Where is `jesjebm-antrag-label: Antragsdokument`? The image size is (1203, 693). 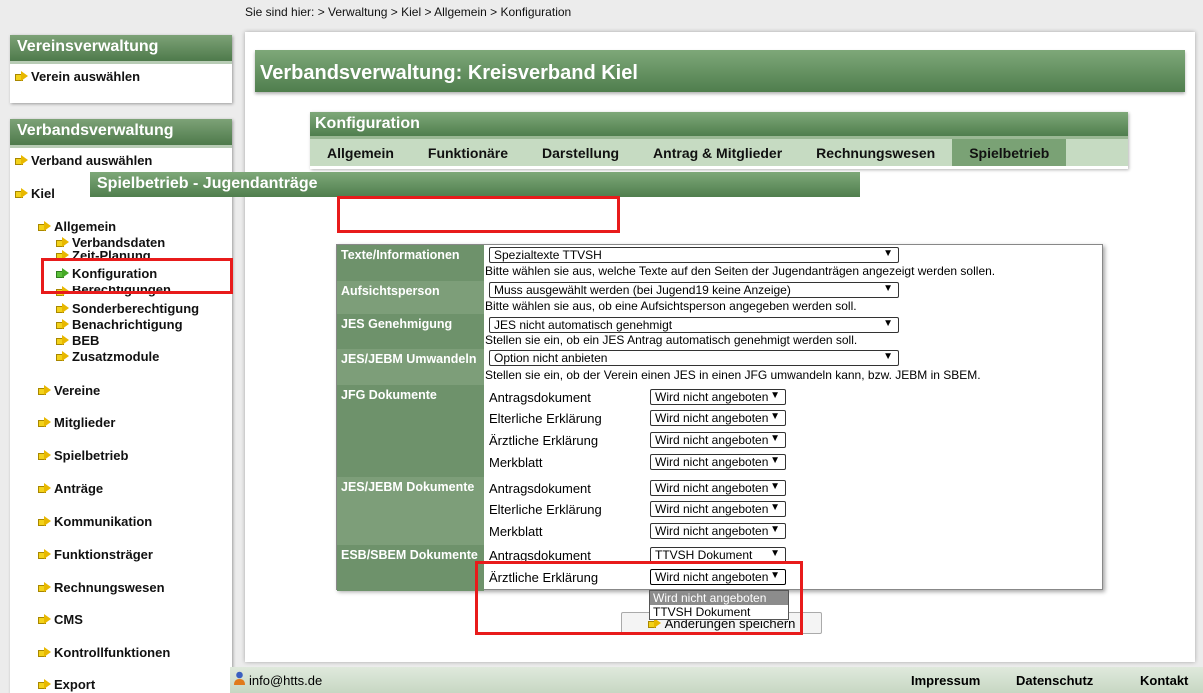 jesjebm-antrag-label: Antragsdokument is located at coordinates (540, 488).